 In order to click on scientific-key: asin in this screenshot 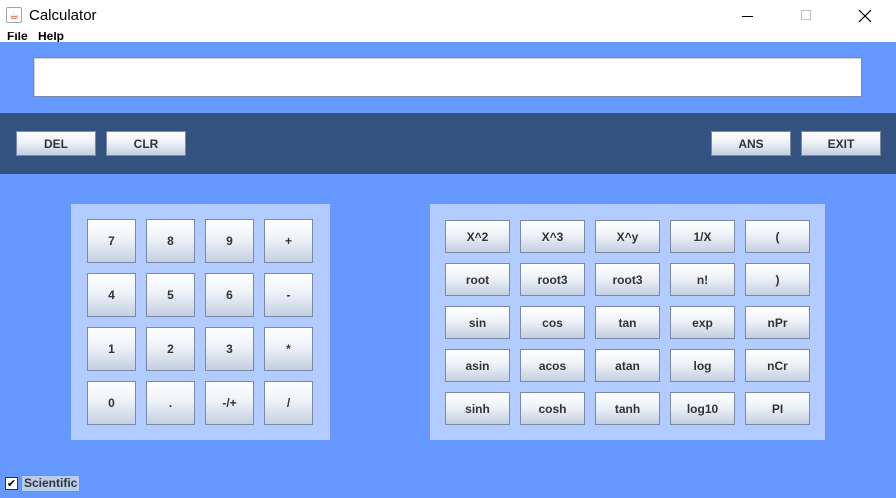, I will do `click(477, 365)`.